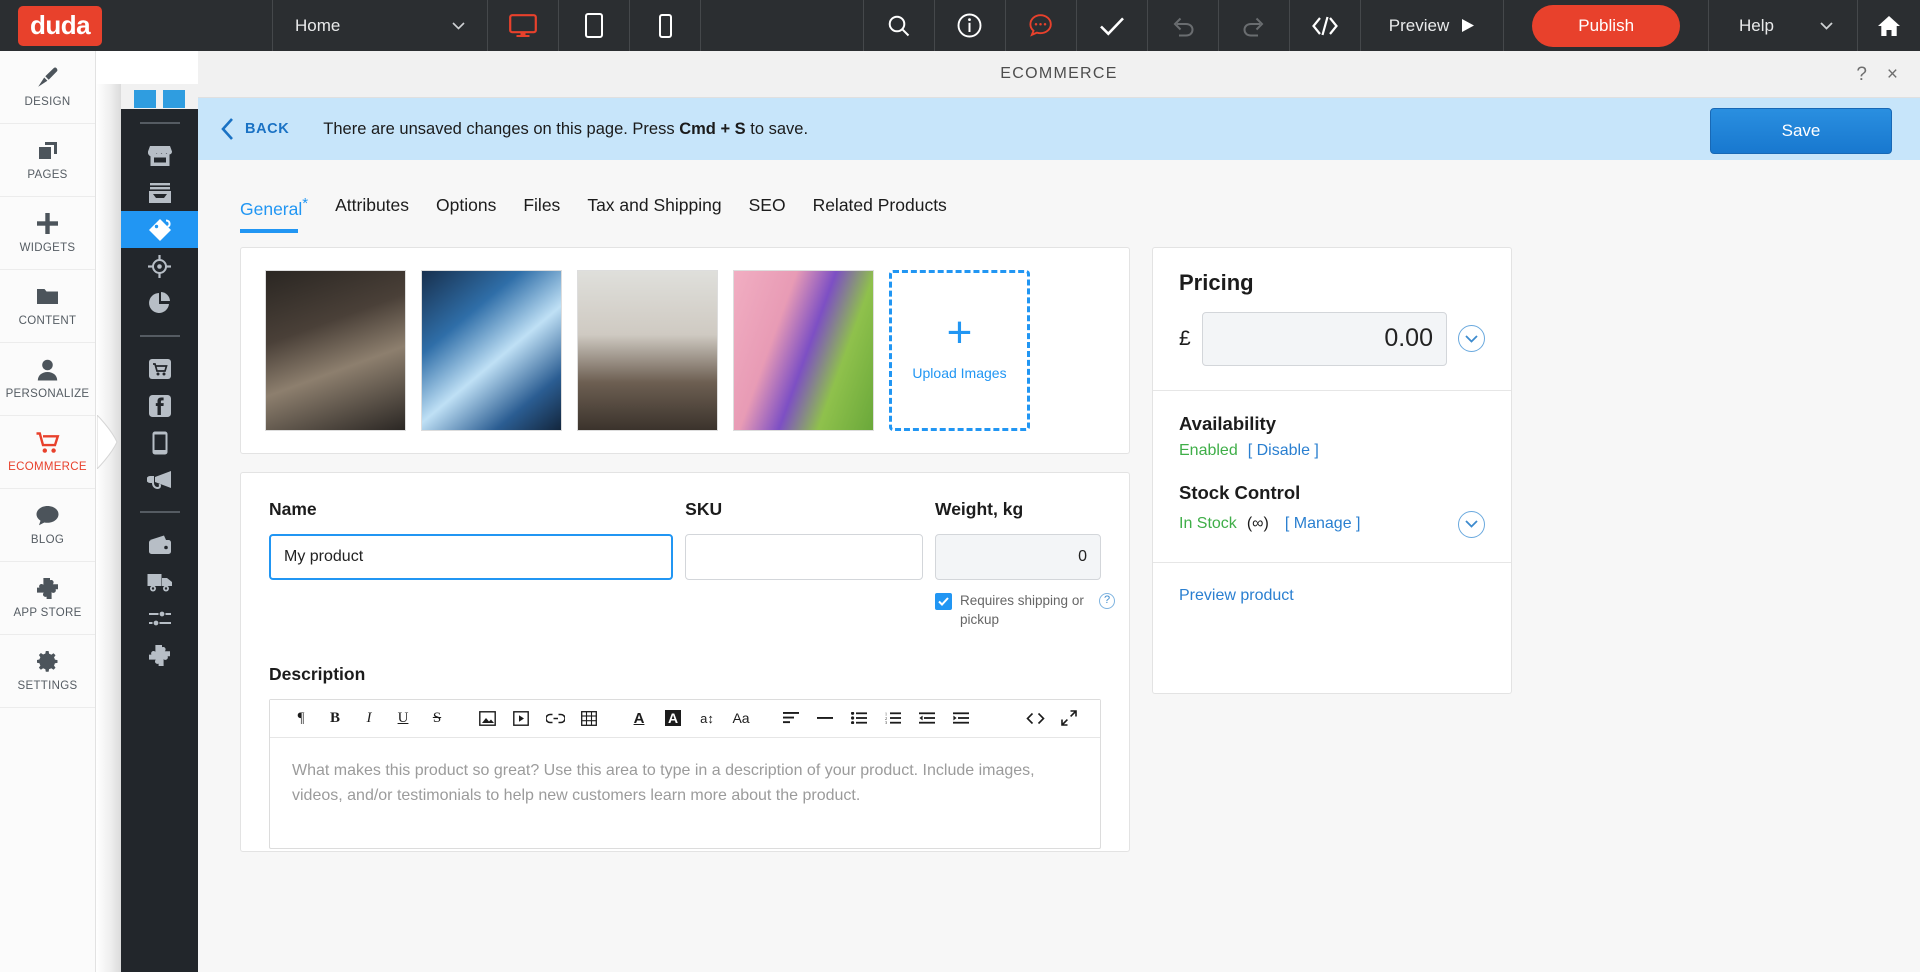 Image resolution: width=1920 pixels, height=972 pixels. I want to click on availability-disable-link: [ Disable ], so click(1283, 451).